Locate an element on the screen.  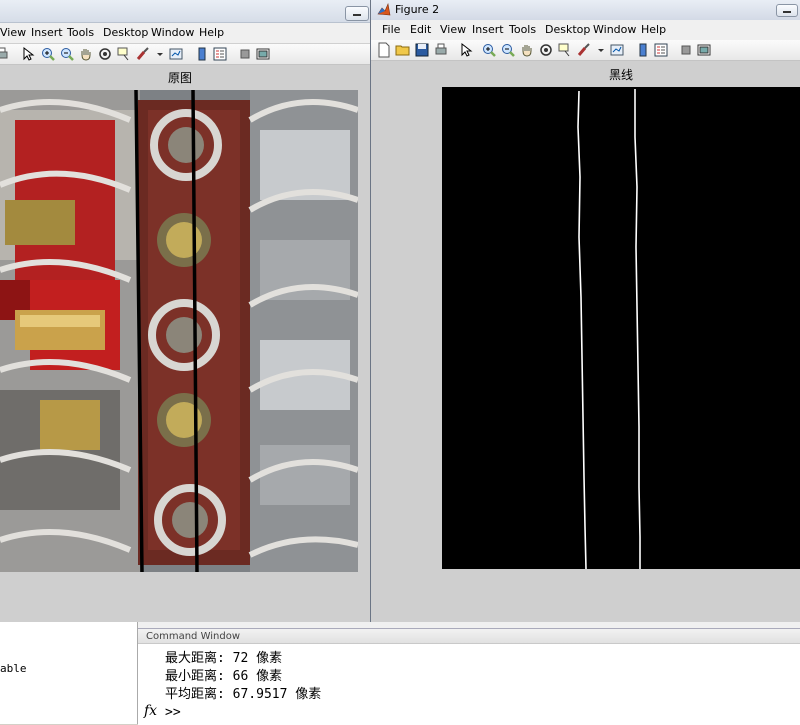
figure-1-titlebar is located at coordinates (185, 11).